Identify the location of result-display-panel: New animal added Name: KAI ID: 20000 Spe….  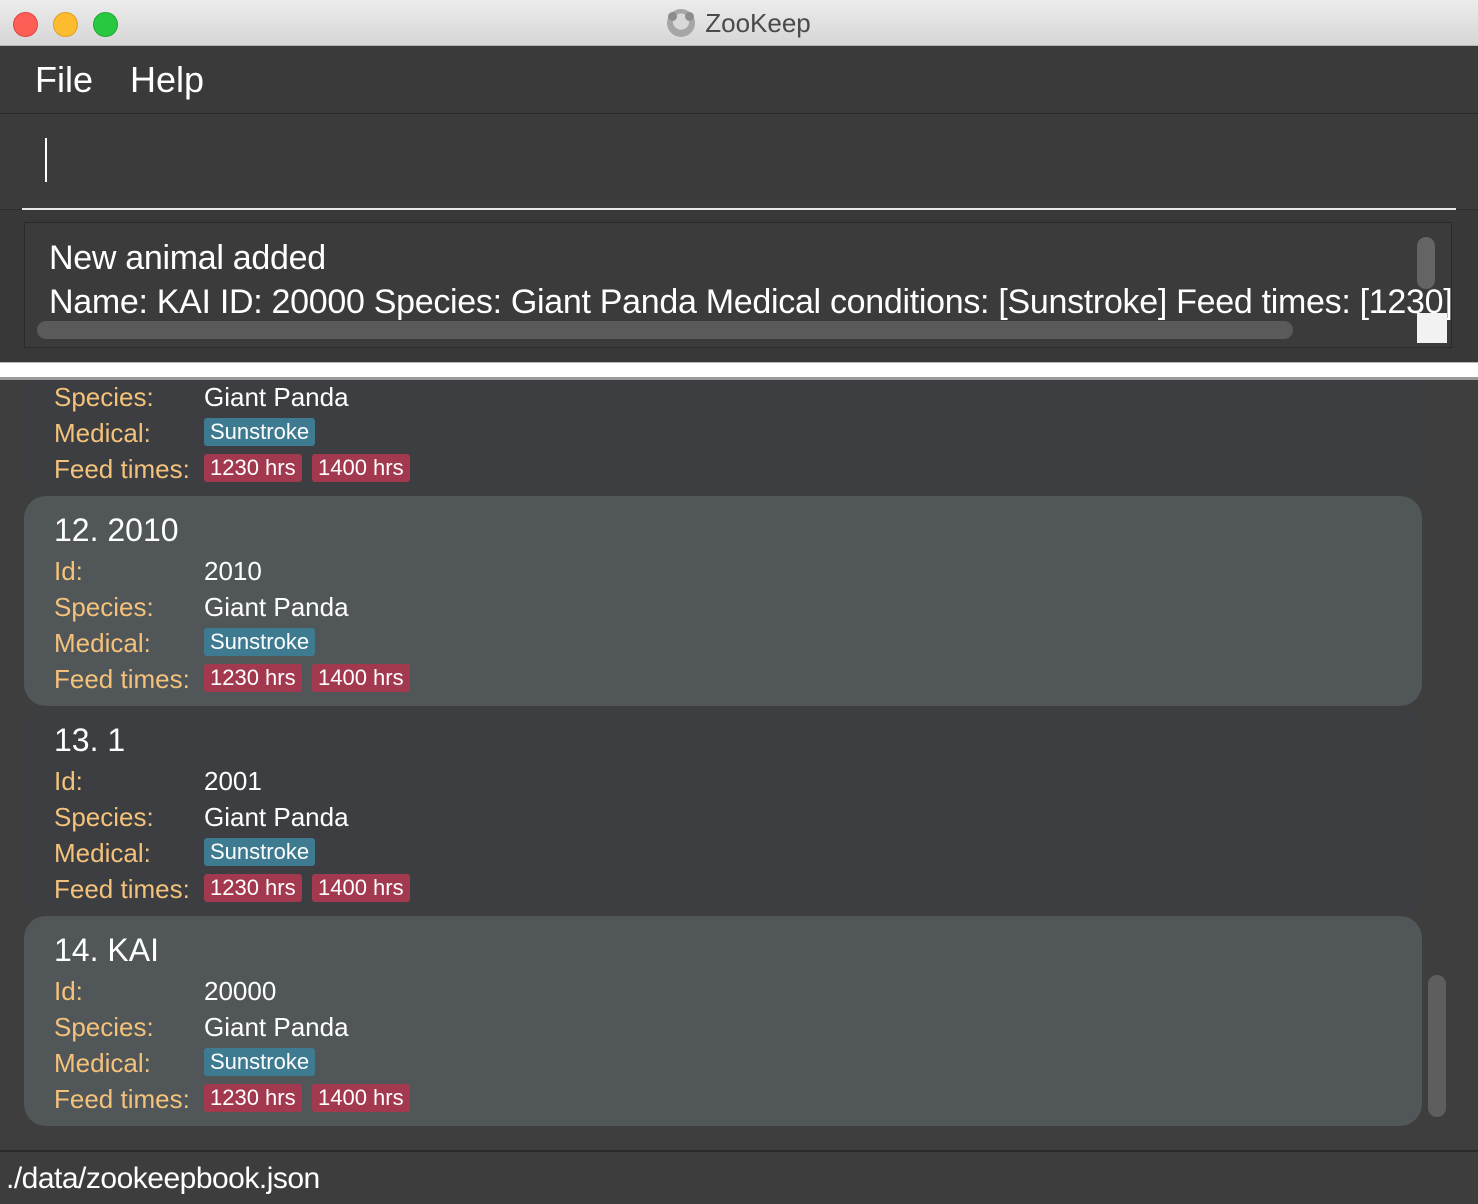
(739, 286).